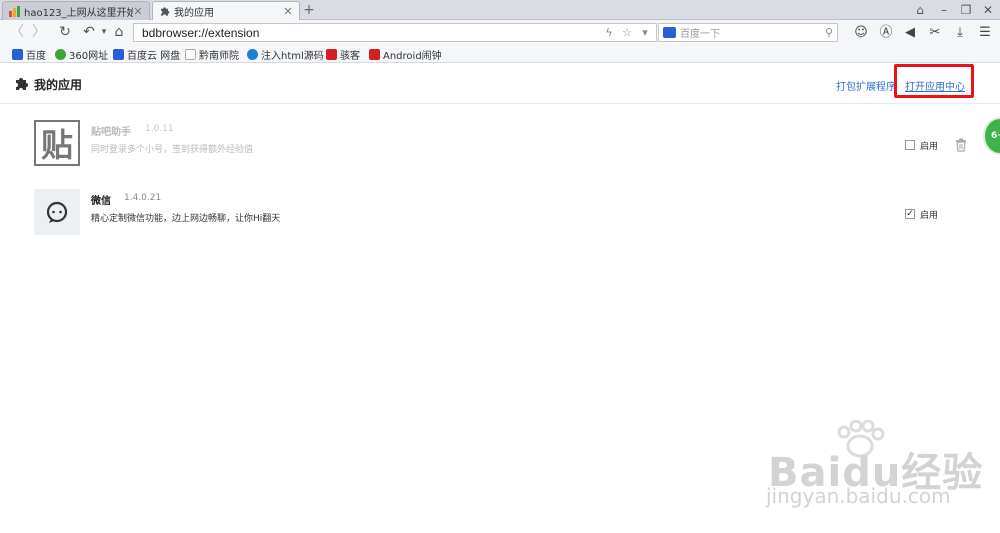  I want to click on extension-item-wechat: 微信 1.4.0.21 精心定制微信功能，边上网边畅聊，让你Hi翻天 ✓ 启用, so click(504, 213).